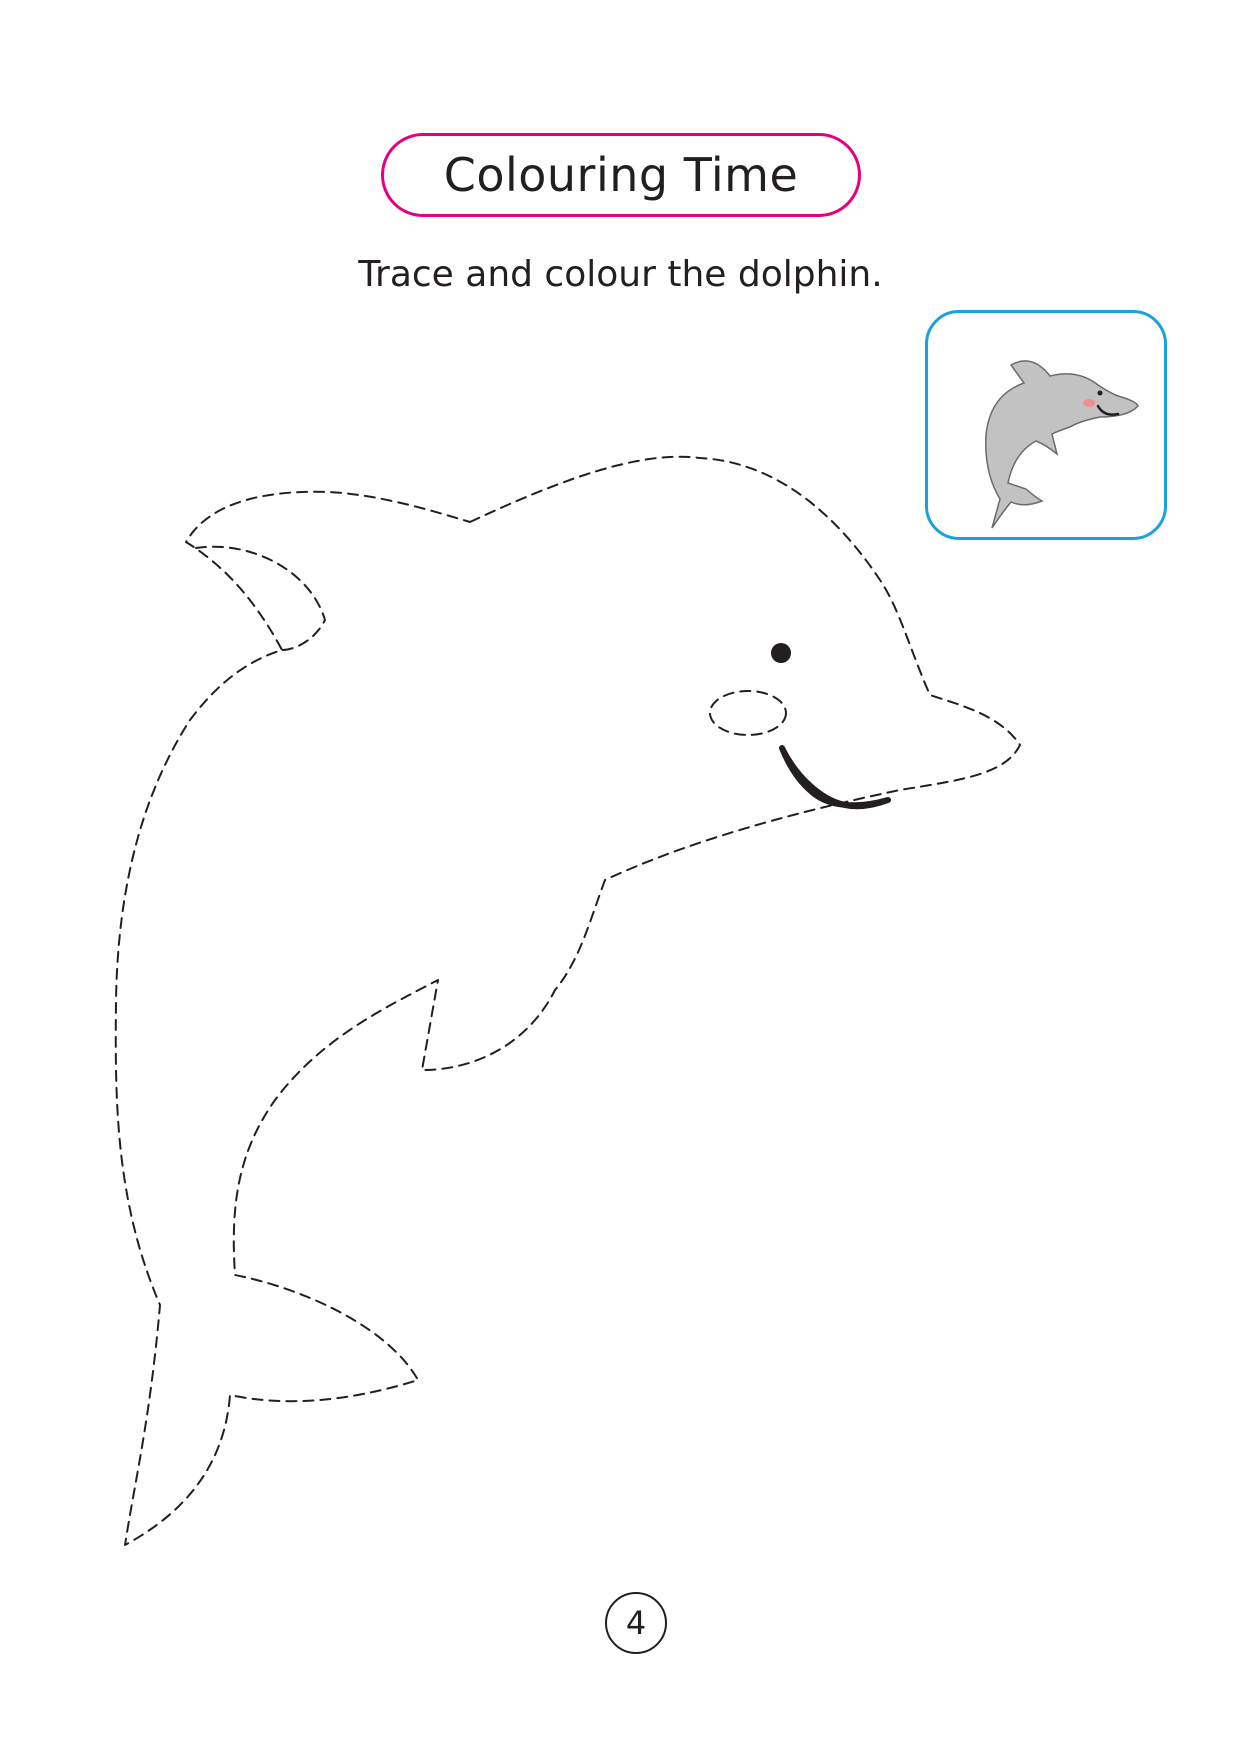  What do you see at coordinates (835, 777) in the screenshot?
I see `dolphin-smile-line` at bounding box center [835, 777].